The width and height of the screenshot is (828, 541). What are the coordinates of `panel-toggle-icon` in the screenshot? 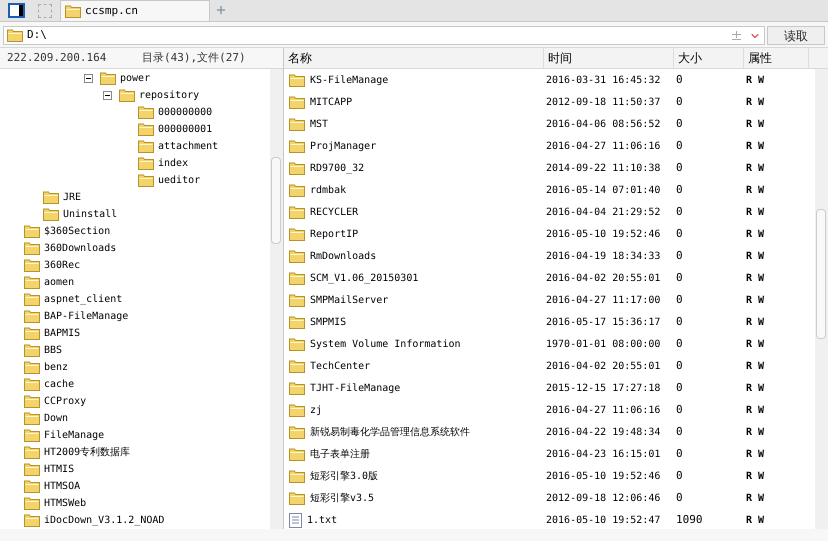 It's located at (16, 10).